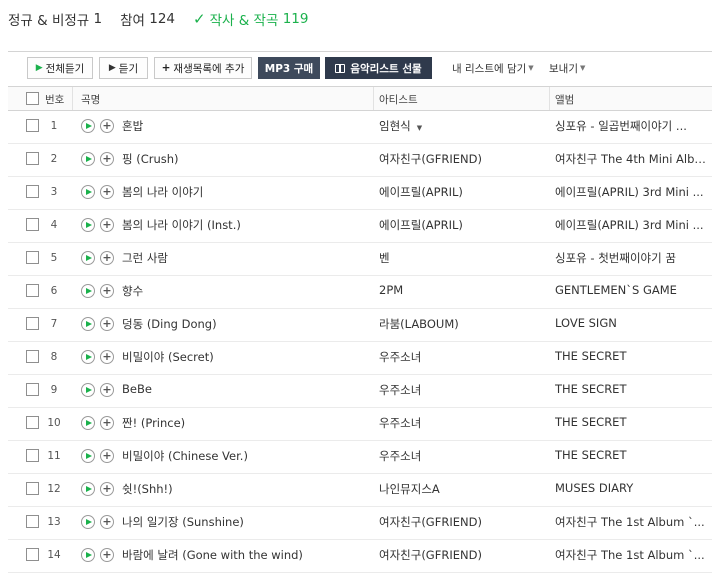 This screenshot has height=576, width=712. I want to click on play-button: ▶ 듣기, so click(123, 68).